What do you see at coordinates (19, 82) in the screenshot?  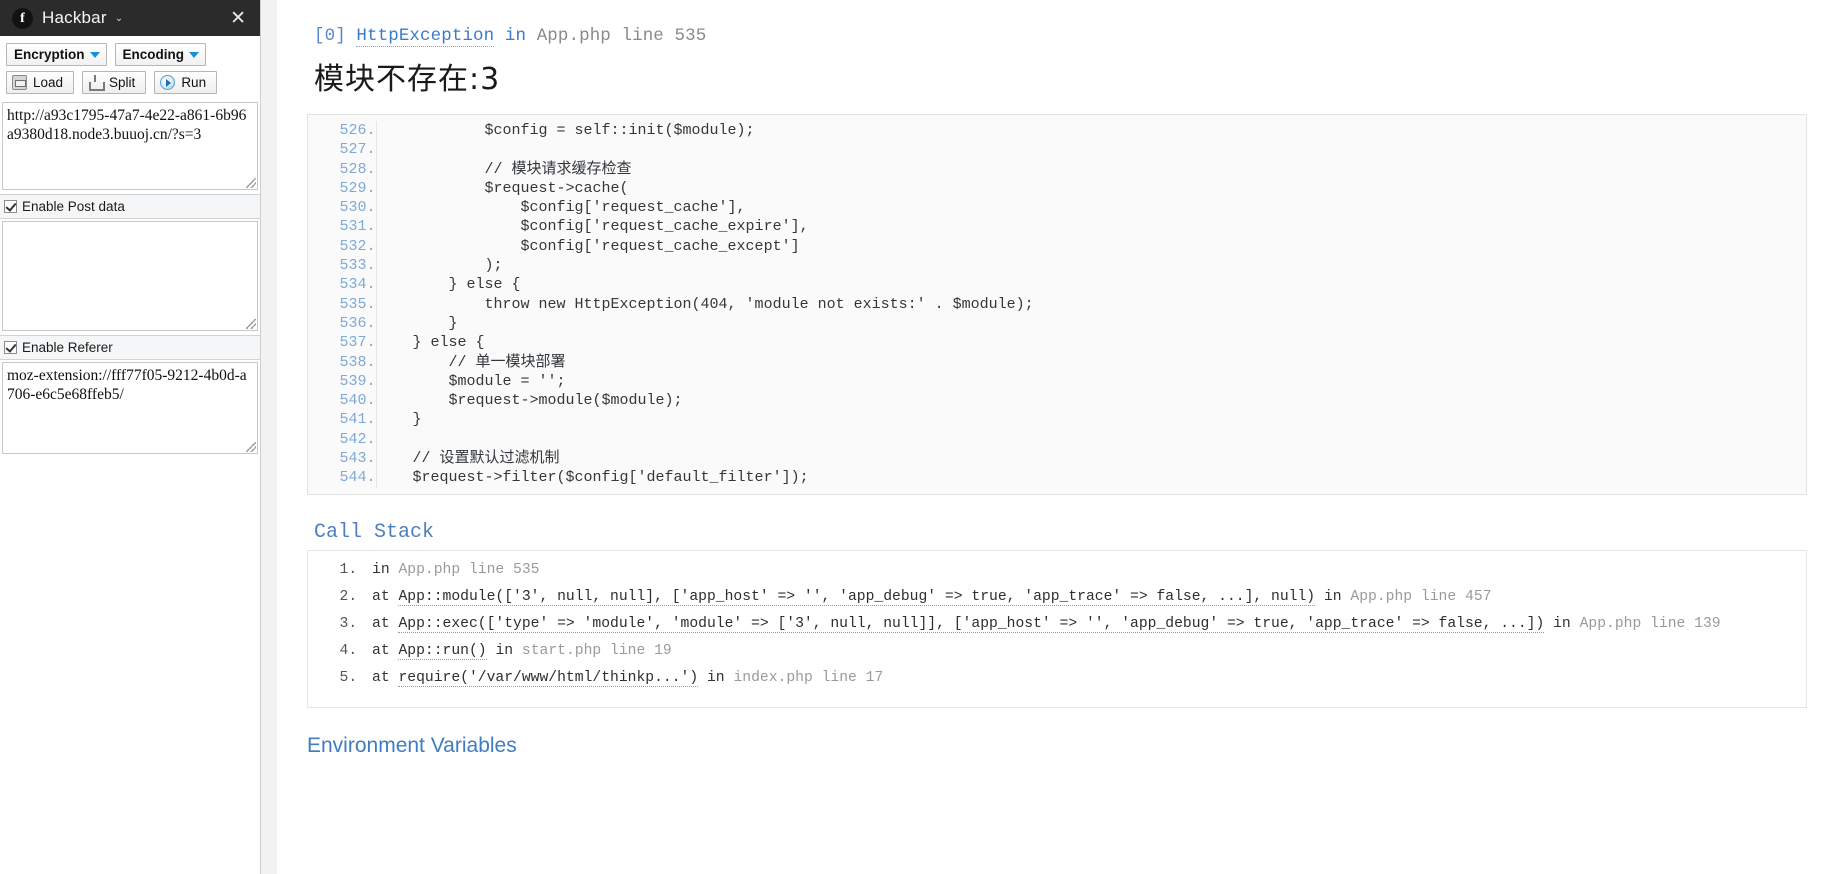 I see `load-icon` at bounding box center [19, 82].